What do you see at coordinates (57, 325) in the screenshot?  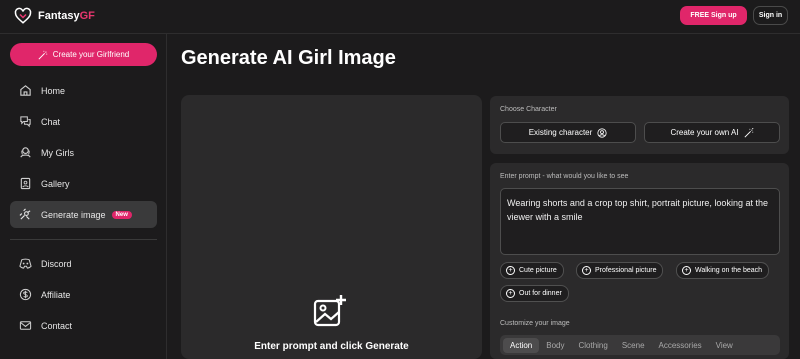 I see `sidebar-item-label: Contact` at bounding box center [57, 325].